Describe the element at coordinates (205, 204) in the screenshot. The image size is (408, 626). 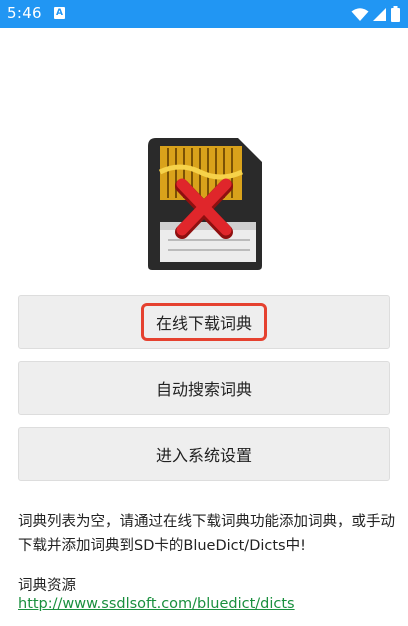
I see `sd-card-error-icon` at that location.